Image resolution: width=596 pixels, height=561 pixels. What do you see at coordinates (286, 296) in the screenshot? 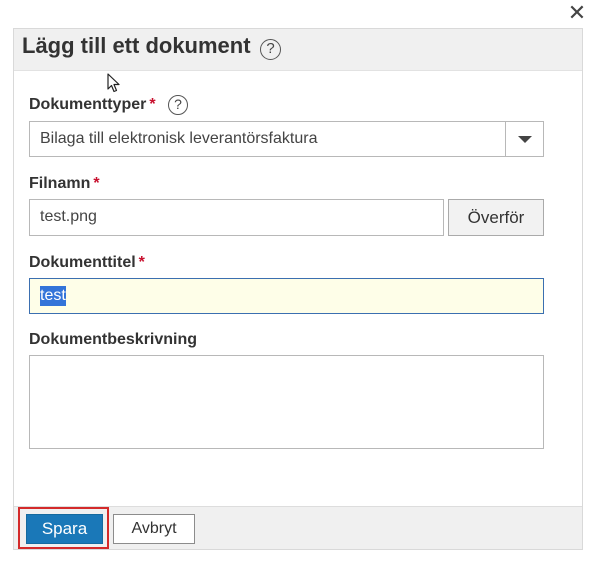
I see `document-title-field: test` at bounding box center [286, 296].